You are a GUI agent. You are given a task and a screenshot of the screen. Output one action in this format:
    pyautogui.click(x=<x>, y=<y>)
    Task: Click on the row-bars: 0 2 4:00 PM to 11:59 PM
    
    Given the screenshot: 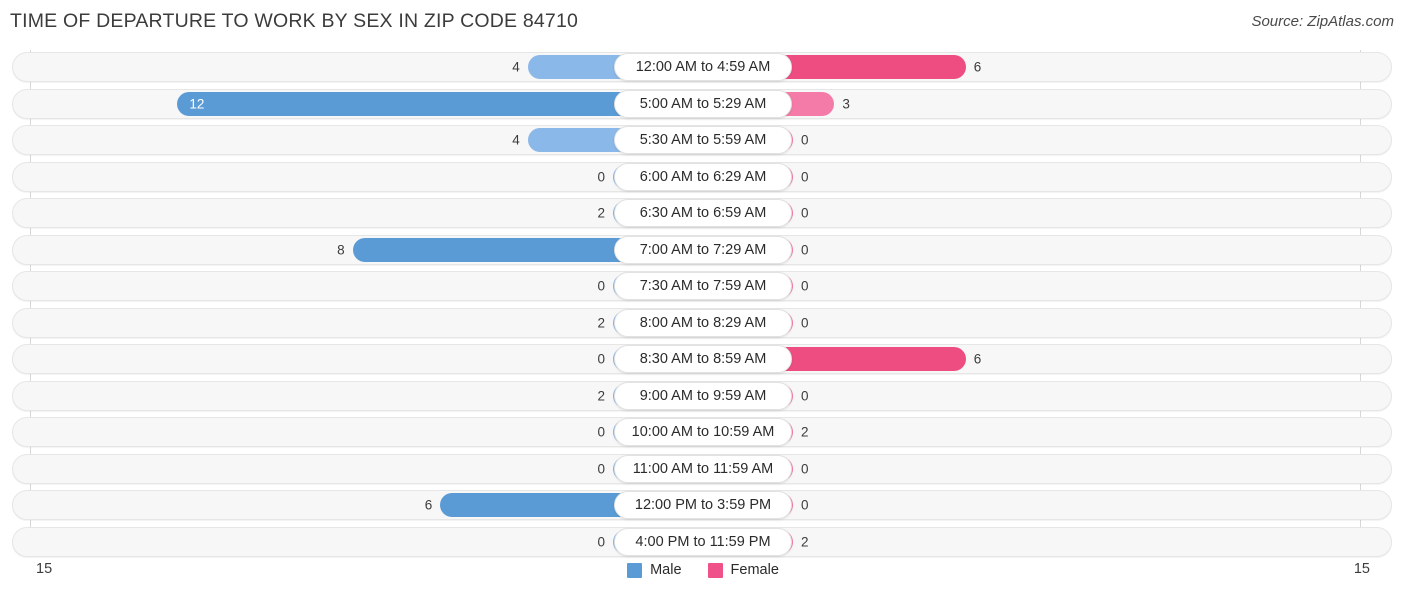 What is the action you would take?
    pyautogui.click(x=703, y=542)
    